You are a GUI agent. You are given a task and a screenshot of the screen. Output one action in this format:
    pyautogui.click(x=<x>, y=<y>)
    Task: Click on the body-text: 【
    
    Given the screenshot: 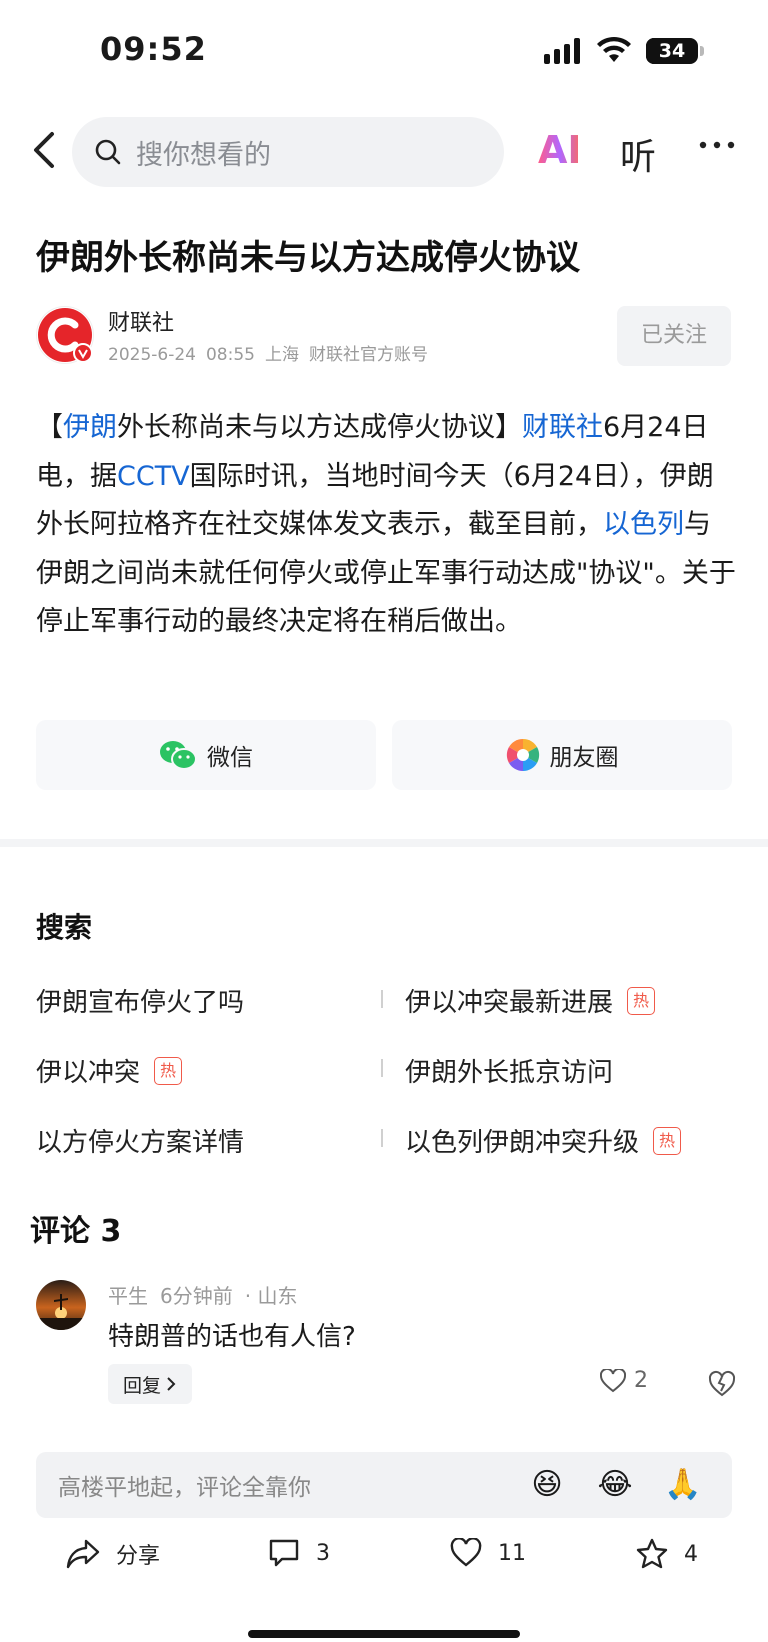 What is the action you would take?
    pyautogui.click(x=49, y=427)
    